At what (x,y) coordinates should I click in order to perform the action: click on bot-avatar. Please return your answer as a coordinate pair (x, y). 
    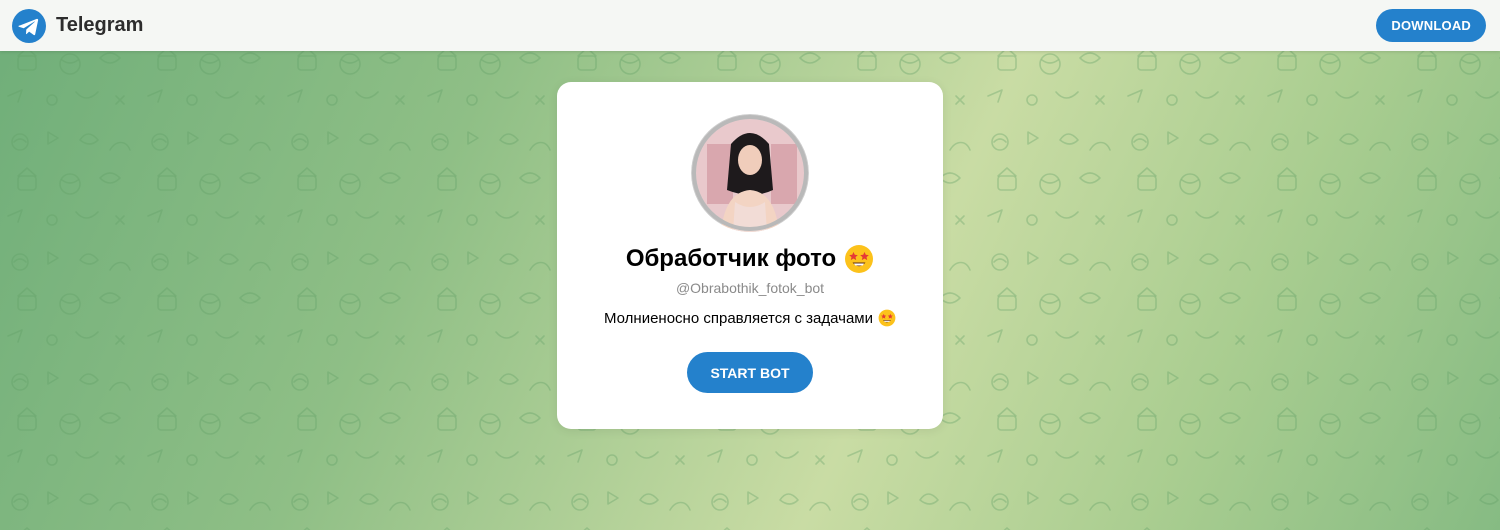
    Looking at the image, I should click on (750, 173).